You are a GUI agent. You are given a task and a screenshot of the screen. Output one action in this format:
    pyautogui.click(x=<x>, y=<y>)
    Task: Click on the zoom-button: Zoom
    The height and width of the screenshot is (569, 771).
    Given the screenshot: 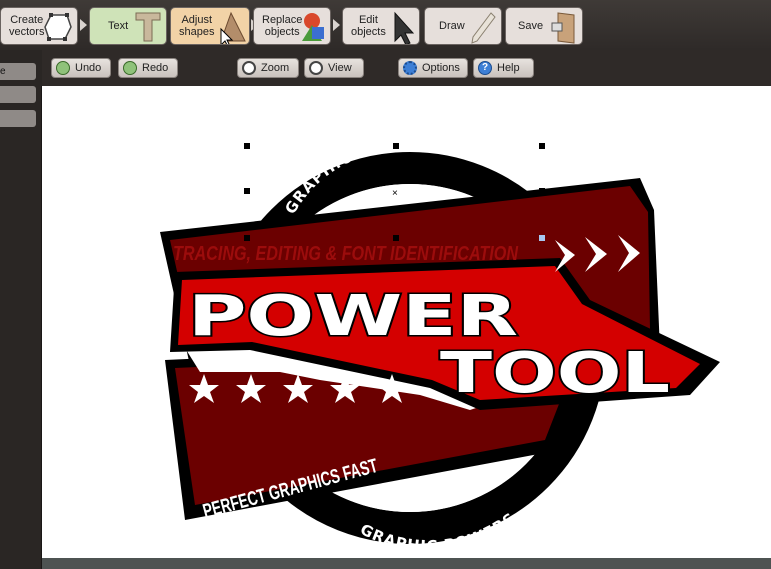 What is the action you would take?
    pyautogui.click(x=268, y=68)
    